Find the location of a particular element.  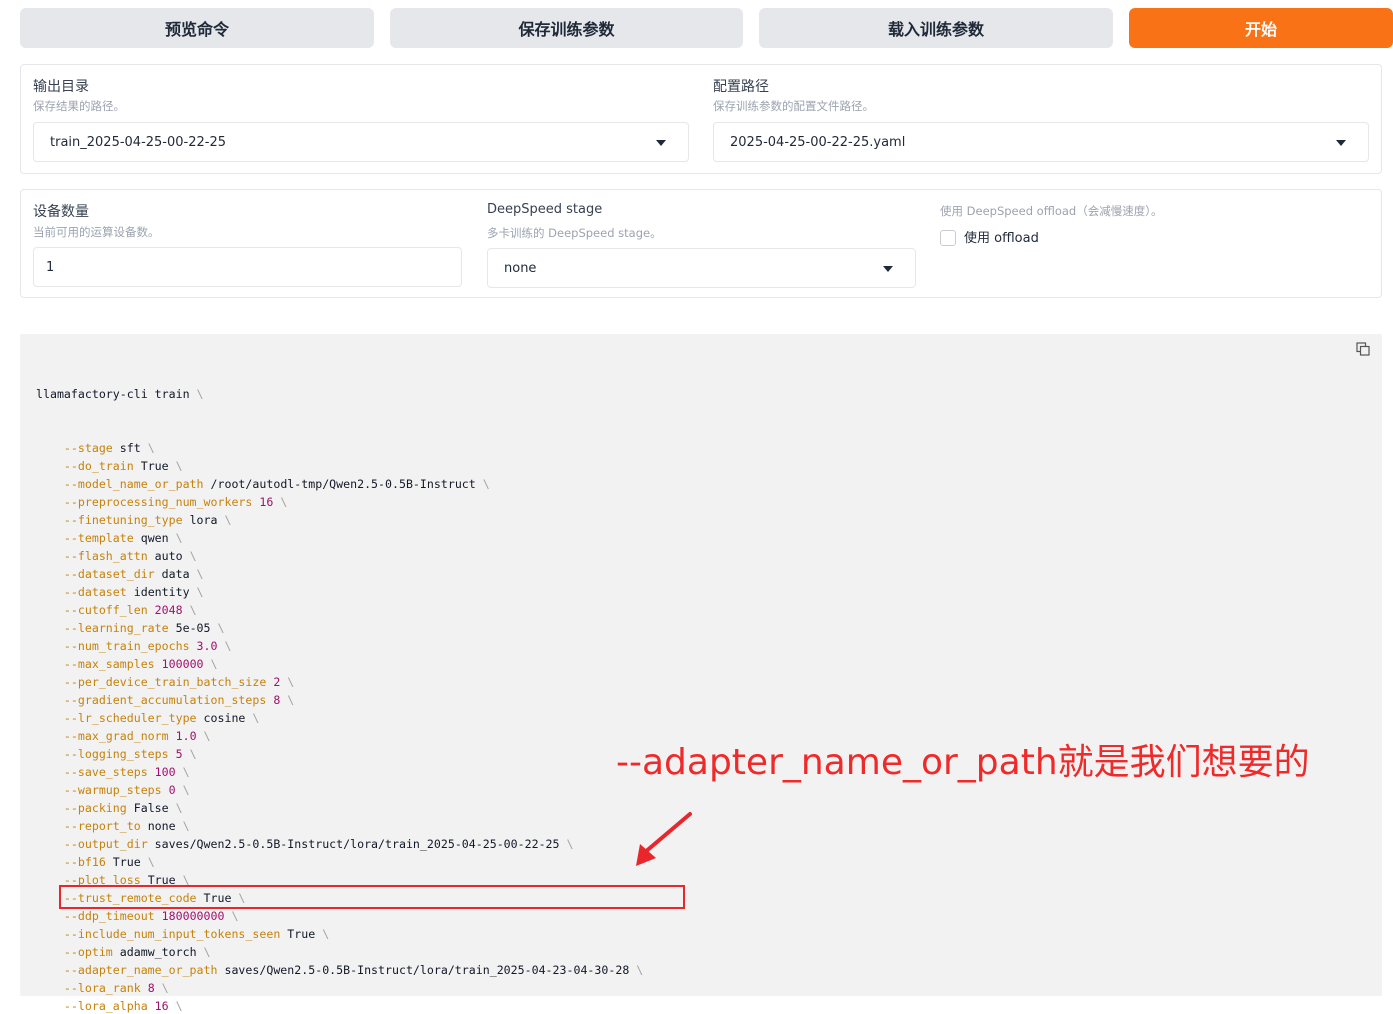

command-arg-value: sft is located at coordinates (130, 448).